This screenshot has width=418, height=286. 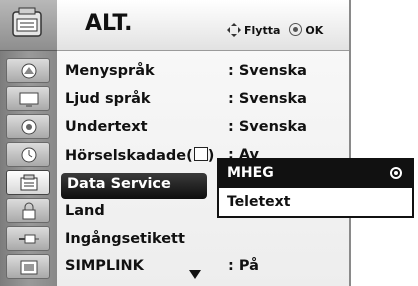 What do you see at coordinates (250, 173) in the screenshot?
I see `option-label: MHEG` at bounding box center [250, 173].